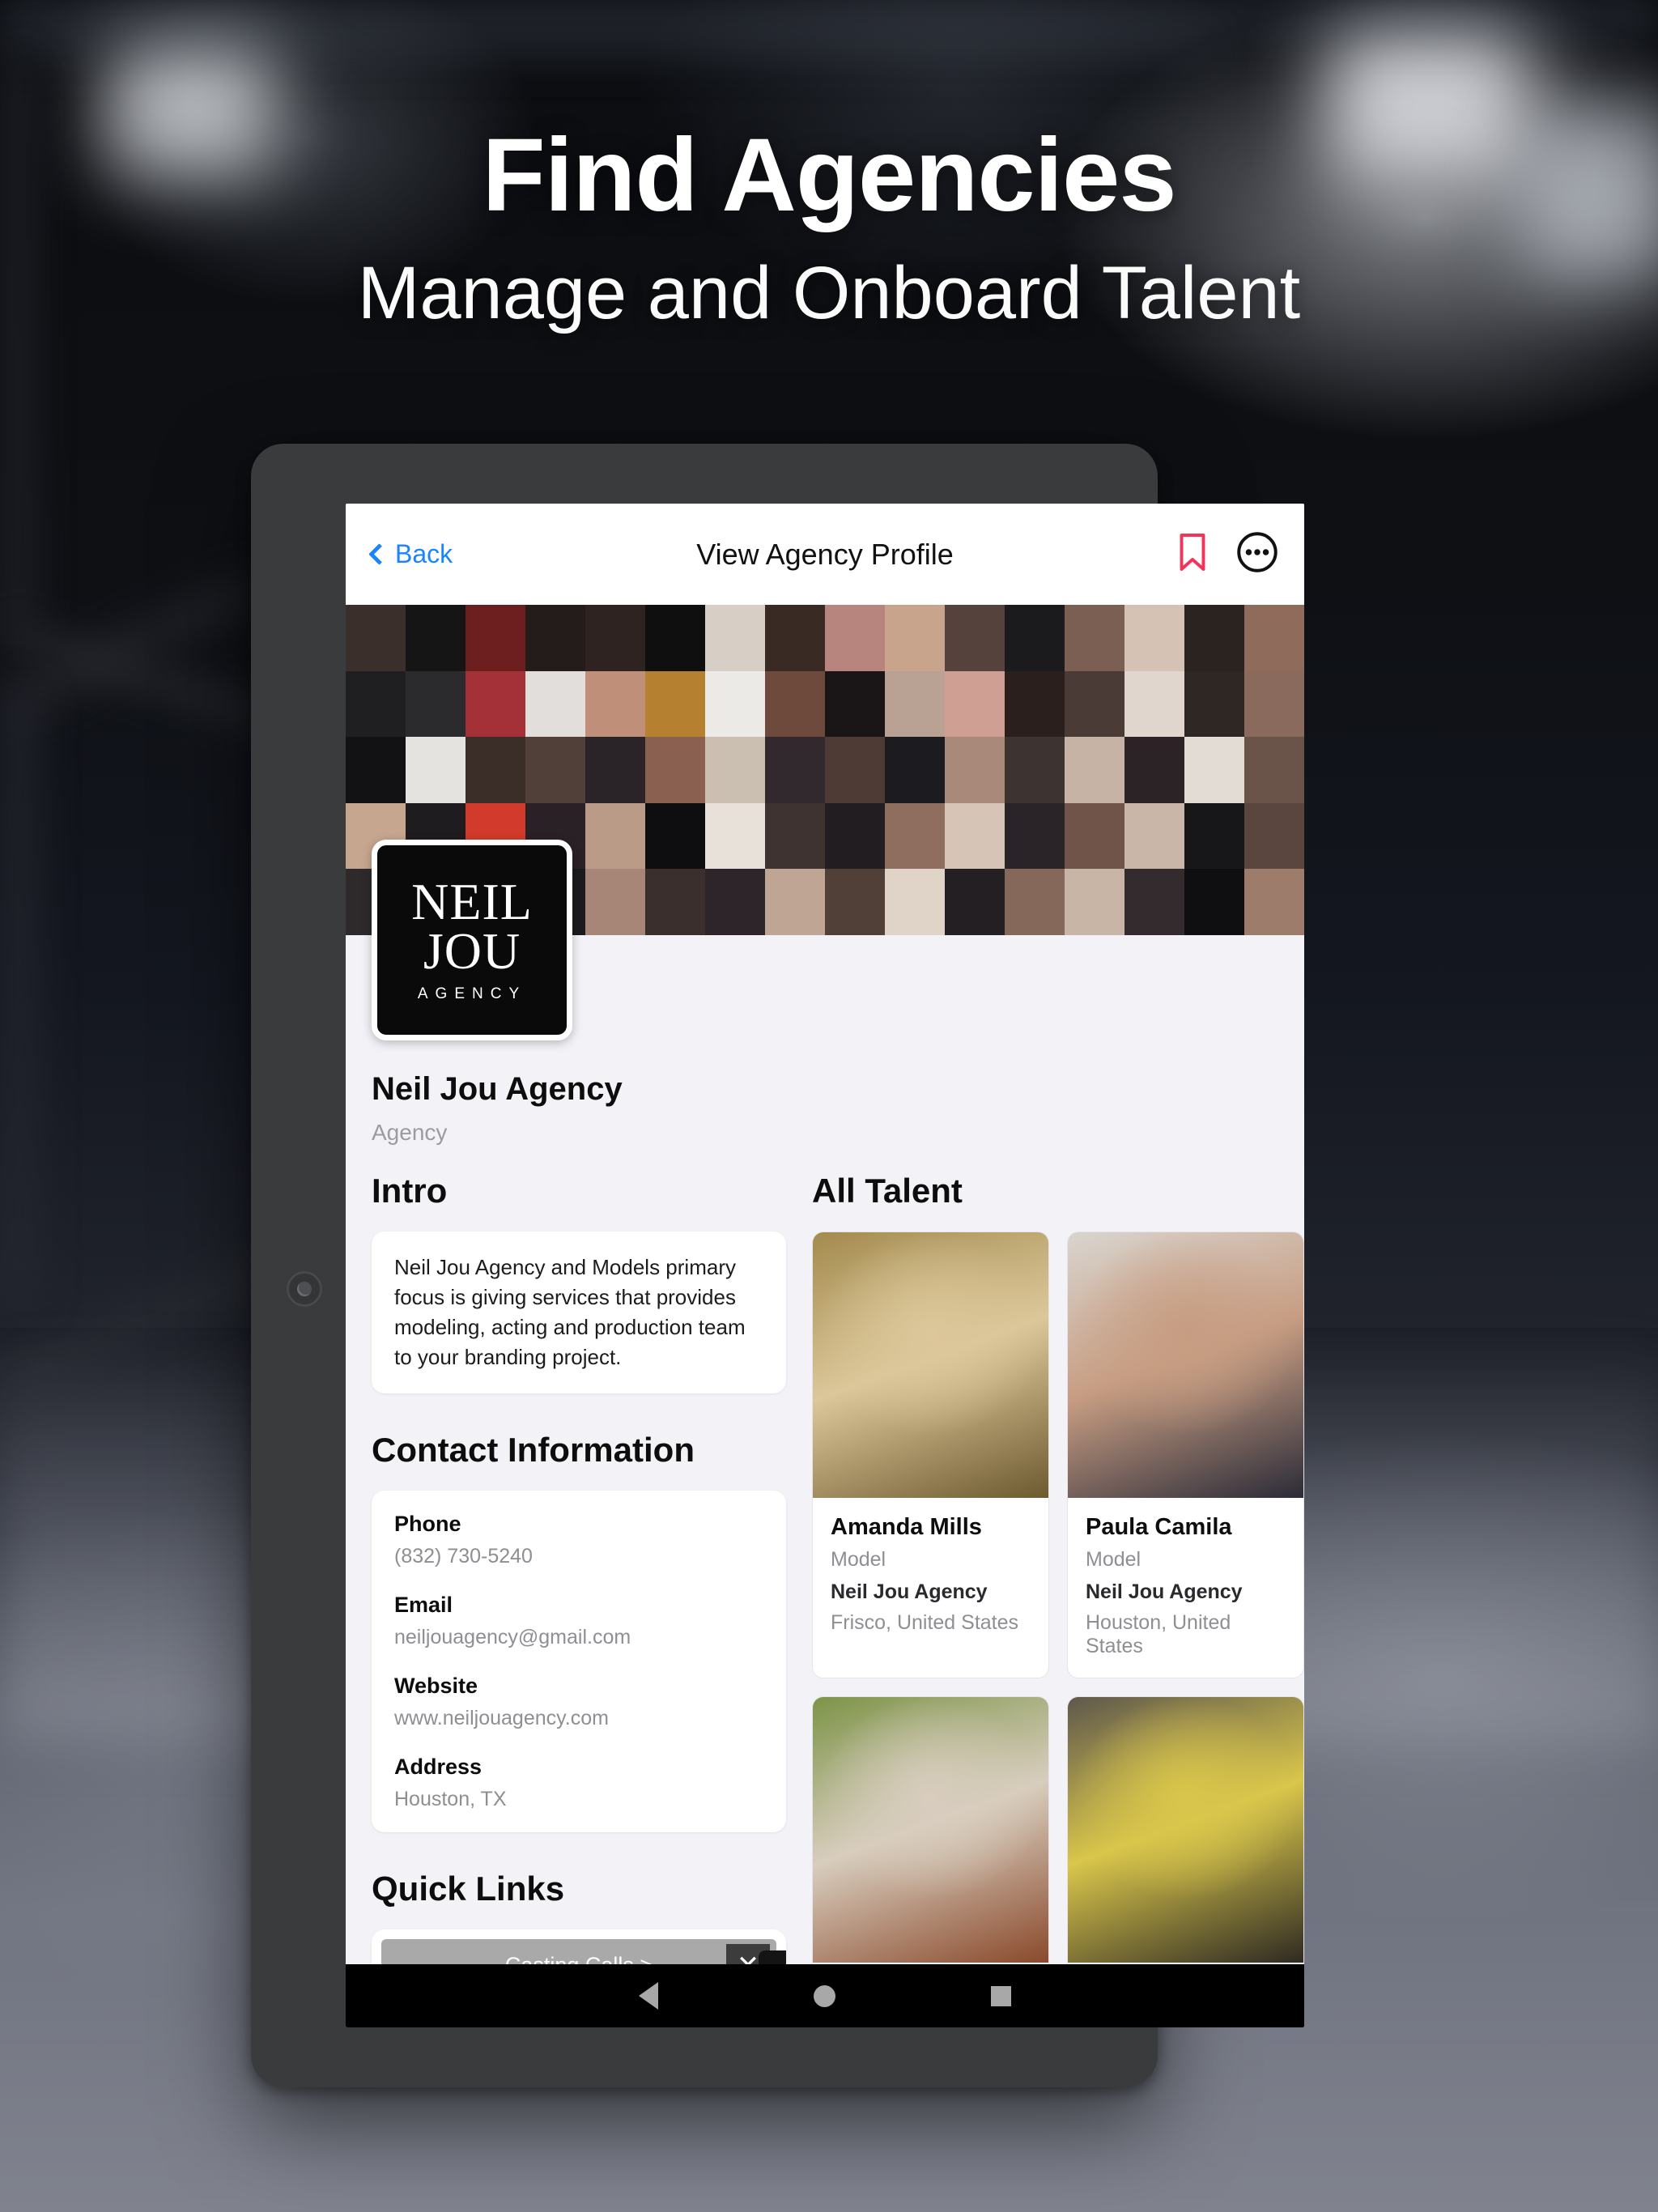 Image resolution: width=1658 pixels, height=2212 pixels. I want to click on contact-field-value: Houston, TX, so click(578, 1799).